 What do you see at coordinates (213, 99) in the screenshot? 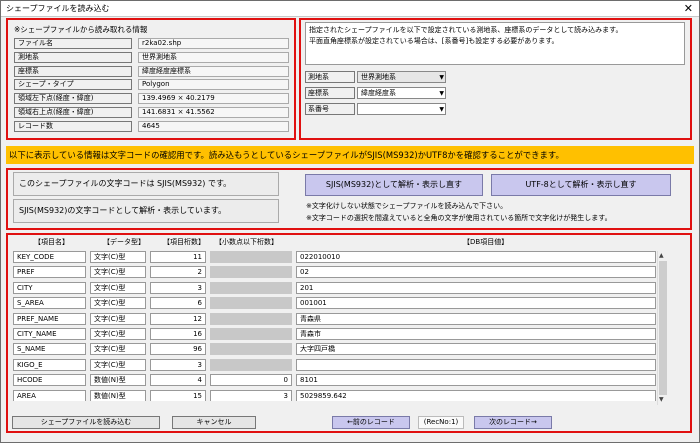
I see `file-info-value: 139.4969 × 40.2179` at bounding box center [213, 99].